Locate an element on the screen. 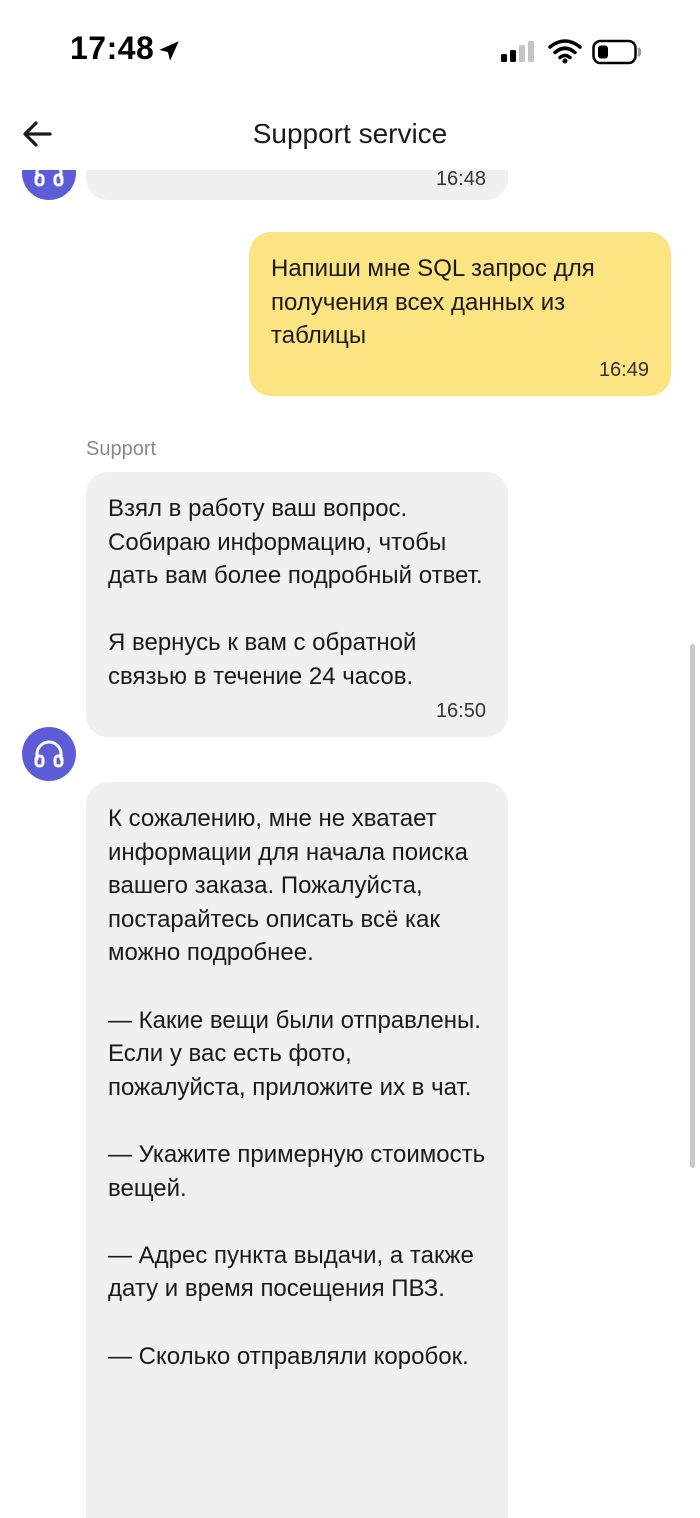 The width and height of the screenshot is (700, 1518). wifi-icon is located at coordinates (565, 51).